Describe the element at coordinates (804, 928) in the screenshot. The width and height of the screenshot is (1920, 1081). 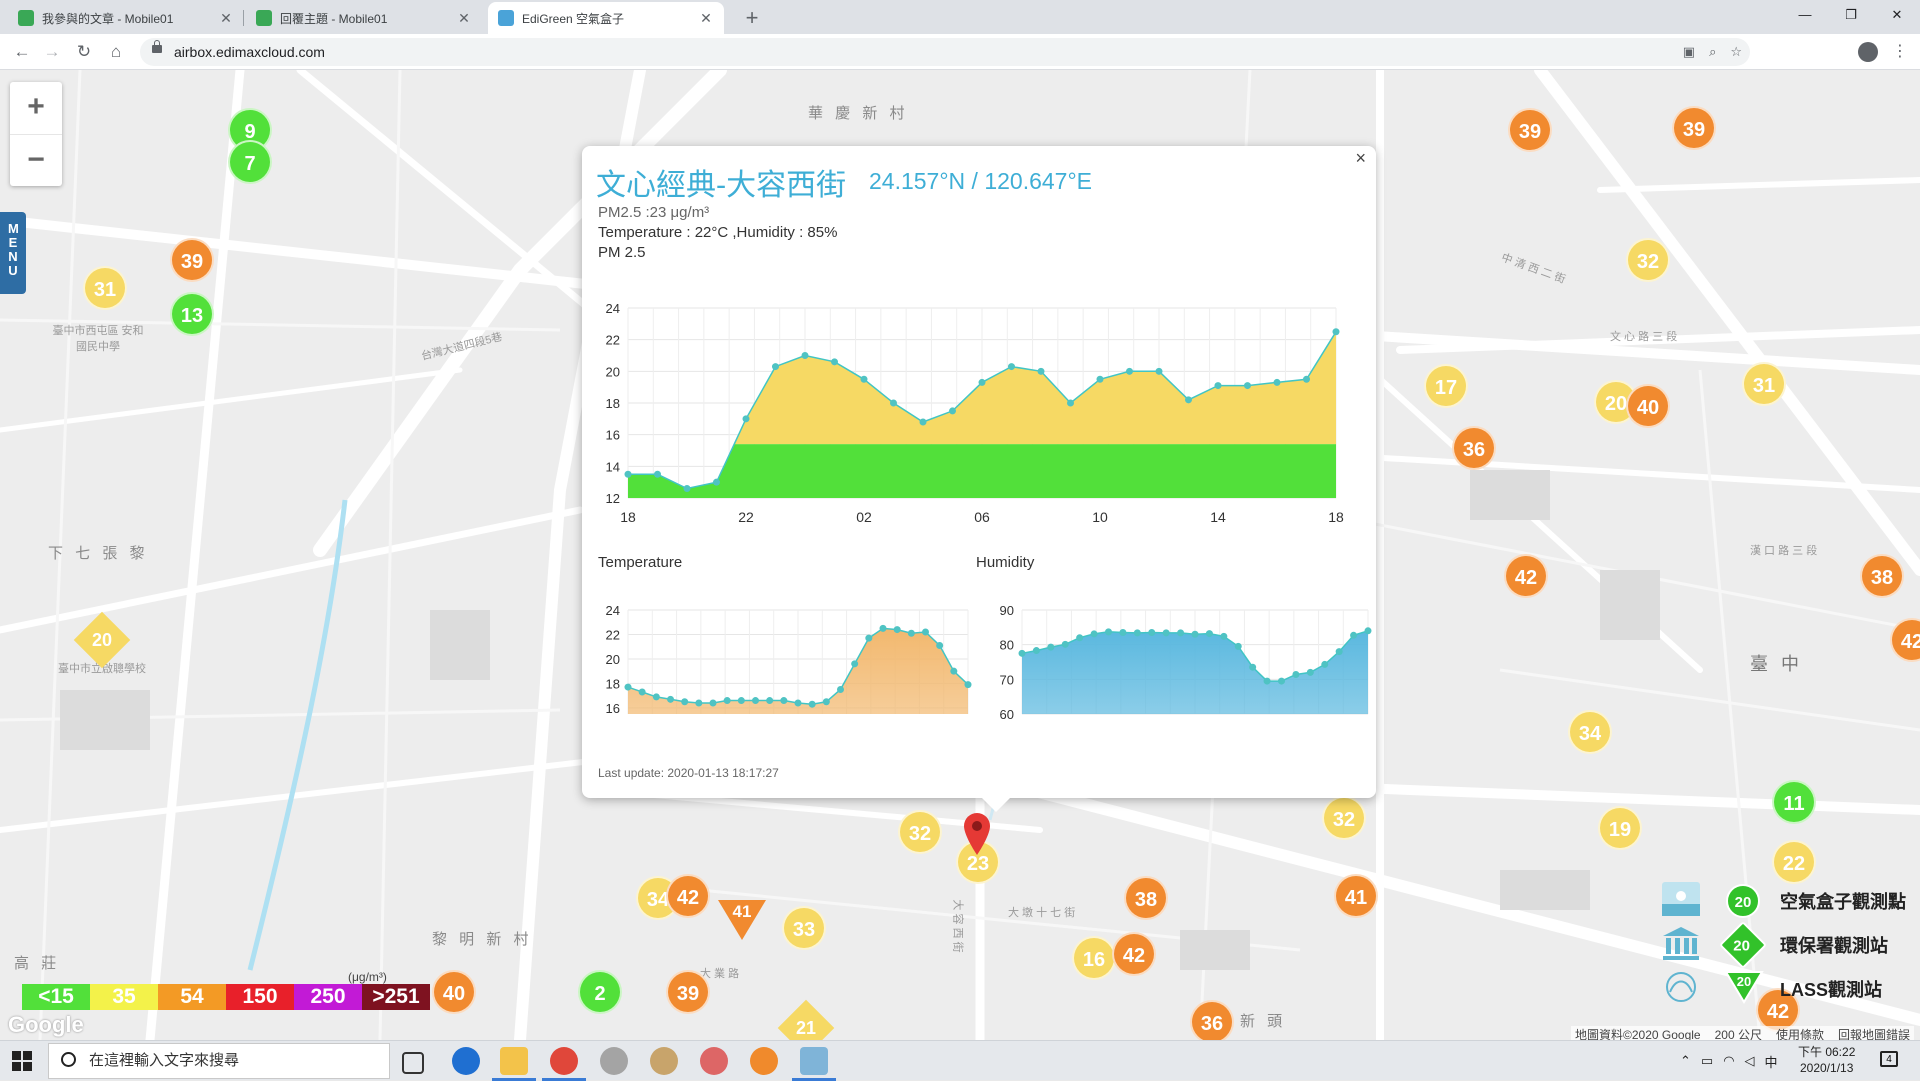
I see `sensor-marker: 33` at that location.